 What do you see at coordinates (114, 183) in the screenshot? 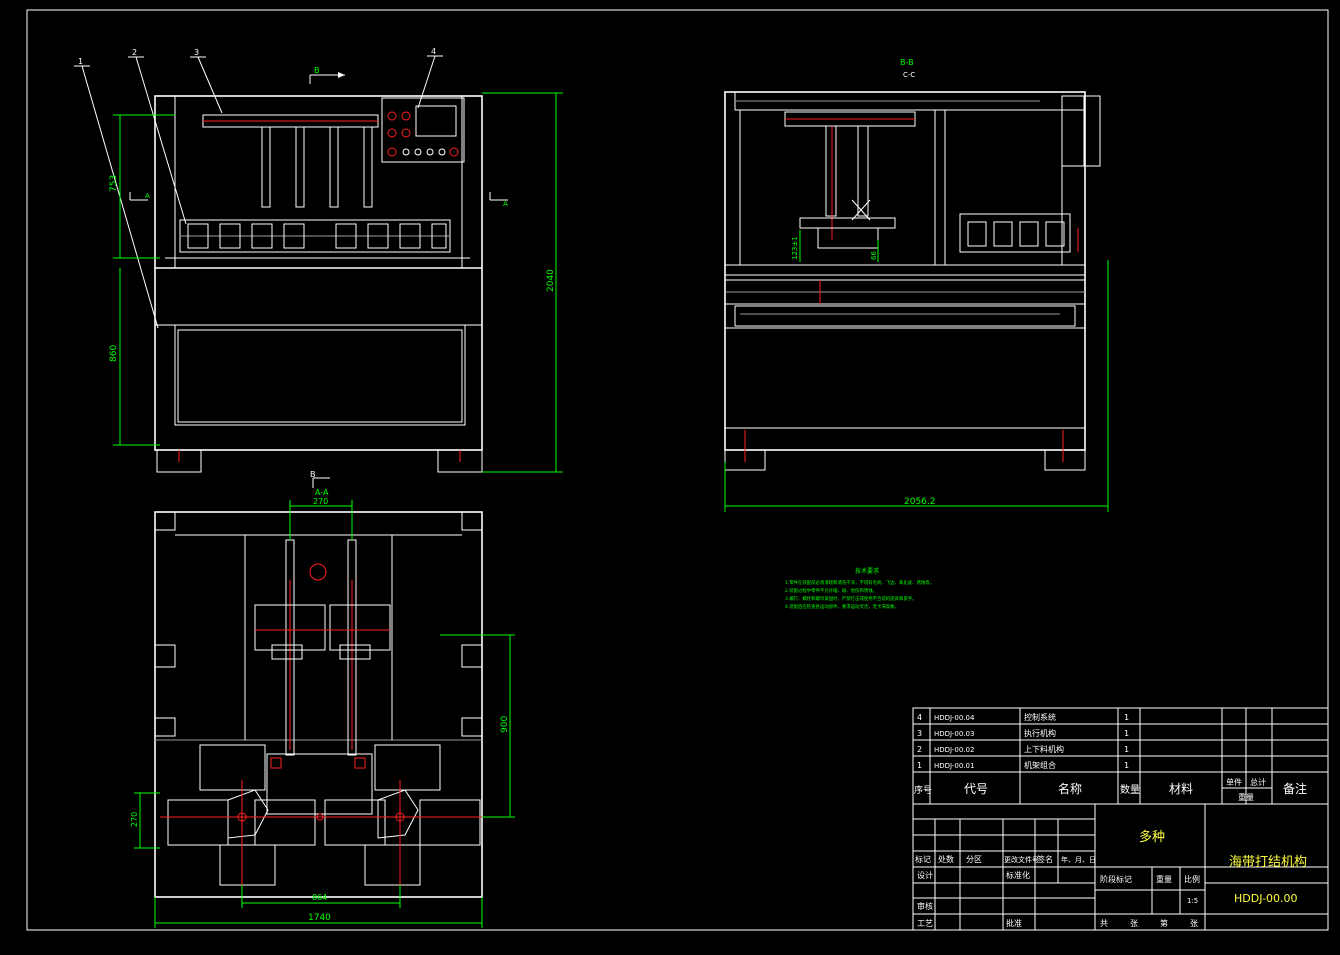
I see `dim-front-upper: 753` at bounding box center [114, 183].